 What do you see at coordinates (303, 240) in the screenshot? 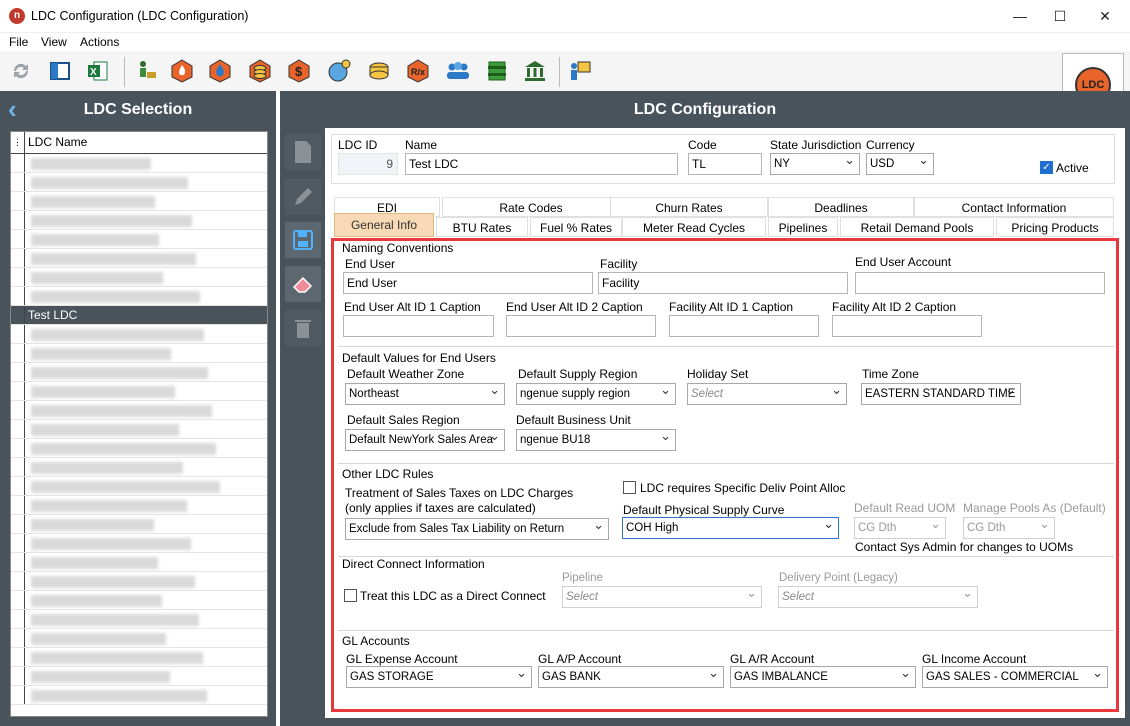
I see `save-icon` at bounding box center [303, 240].